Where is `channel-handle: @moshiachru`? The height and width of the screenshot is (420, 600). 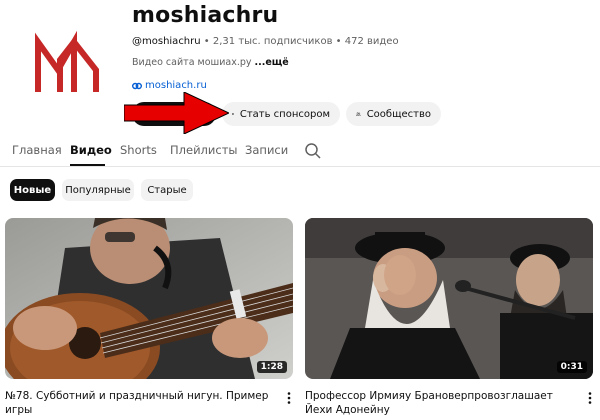
channel-handle: @moshiachru is located at coordinates (166, 41).